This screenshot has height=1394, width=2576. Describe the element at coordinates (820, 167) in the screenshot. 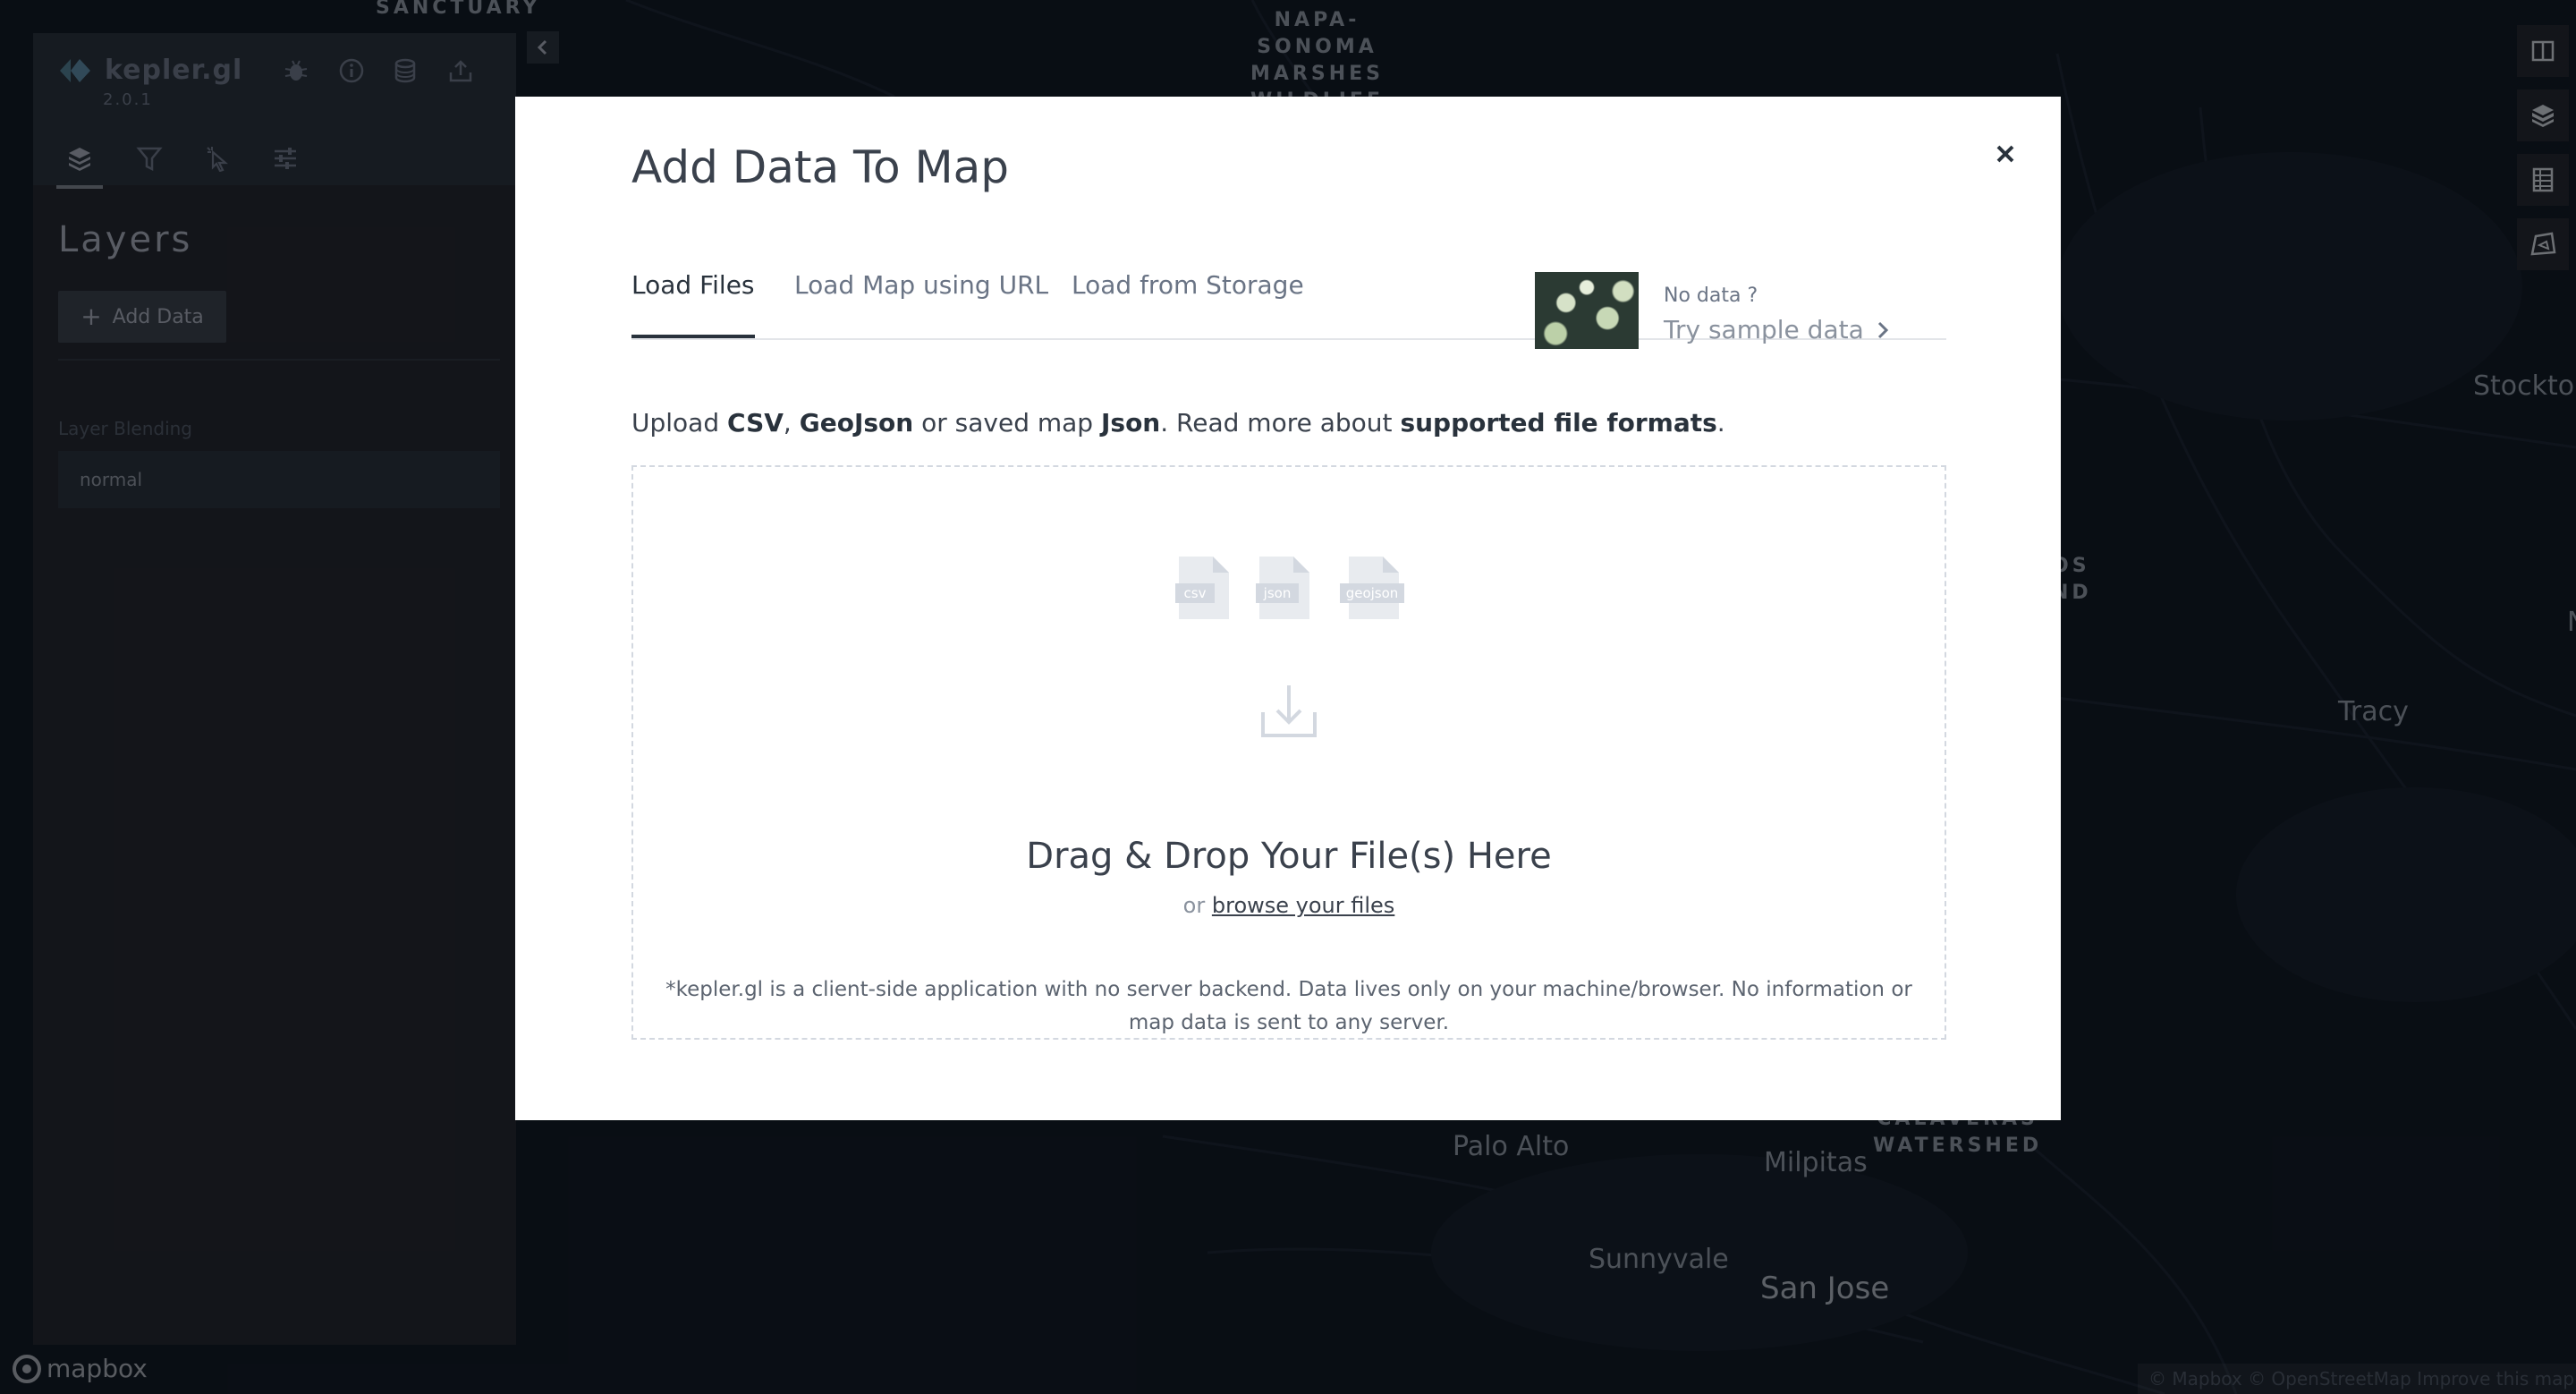

I see `modal-title: Add Data To Map` at that location.